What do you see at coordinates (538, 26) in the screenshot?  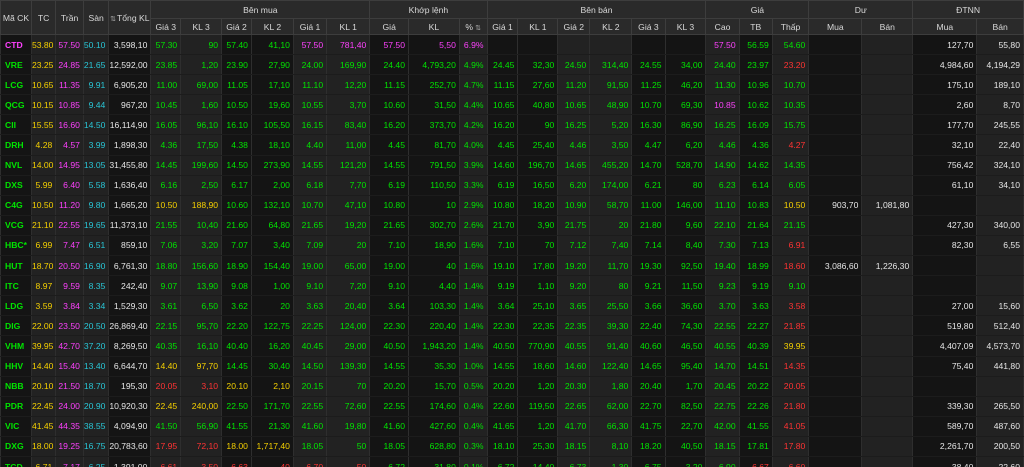 I see `header-sell-1: KL 1` at bounding box center [538, 26].